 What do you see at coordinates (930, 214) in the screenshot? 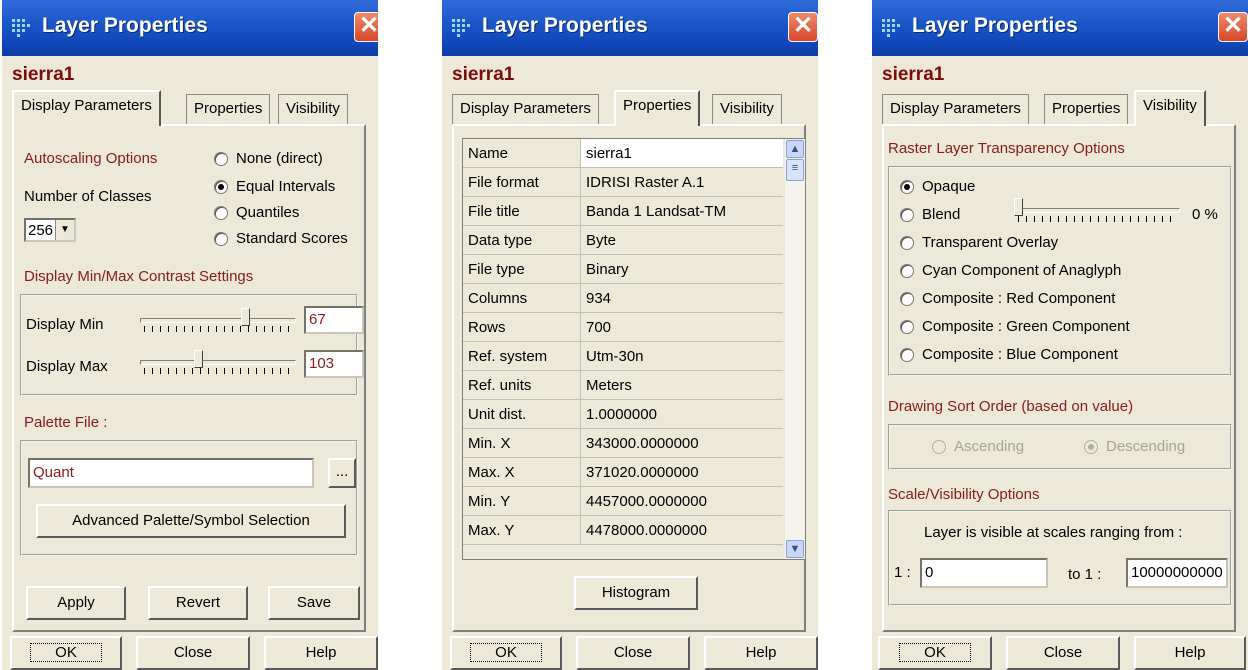
I see `radio-blend: Blend` at bounding box center [930, 214].